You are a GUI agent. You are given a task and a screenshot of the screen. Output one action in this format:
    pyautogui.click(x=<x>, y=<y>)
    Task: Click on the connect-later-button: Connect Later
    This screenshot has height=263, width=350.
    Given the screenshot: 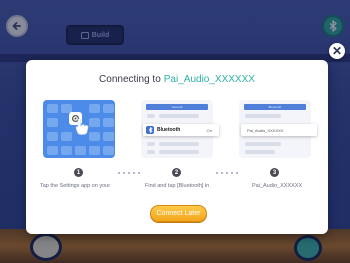 What is the action you would take?
    pyautogui.click(x=178, y=213)
    